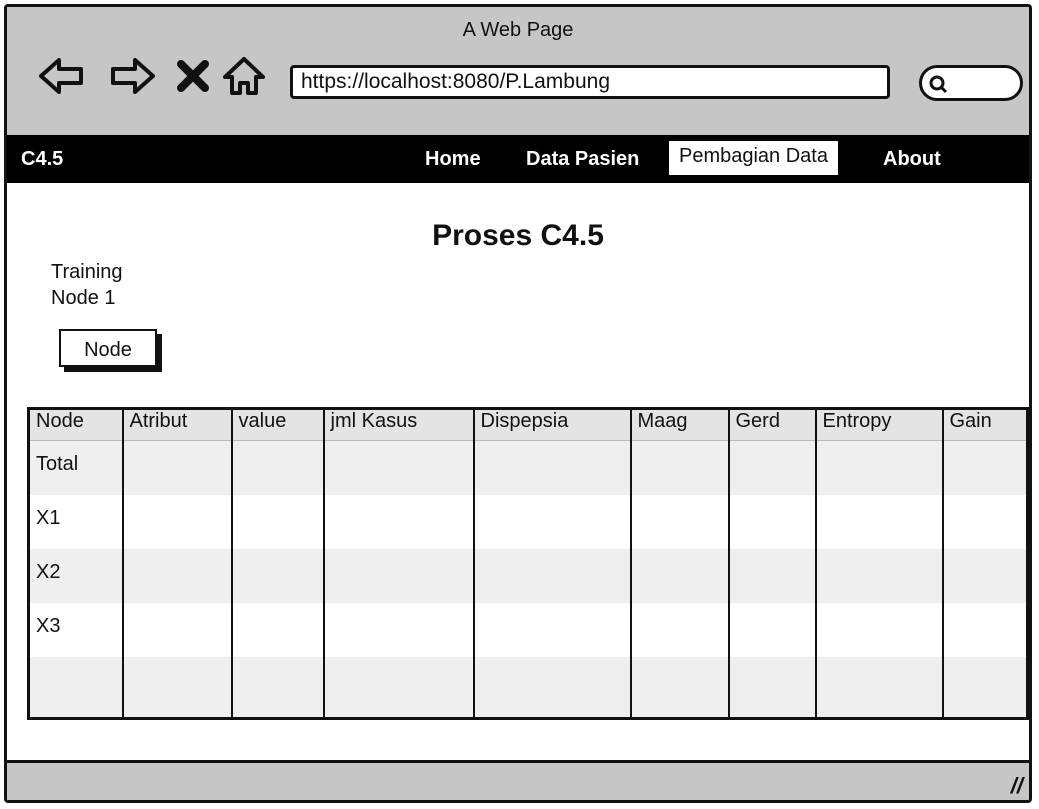 Image resolution: width=1039 pixels, height=809 pixels. I want to click on url-input: https://localhost:8080/P.Lambung, so click(590, 82).